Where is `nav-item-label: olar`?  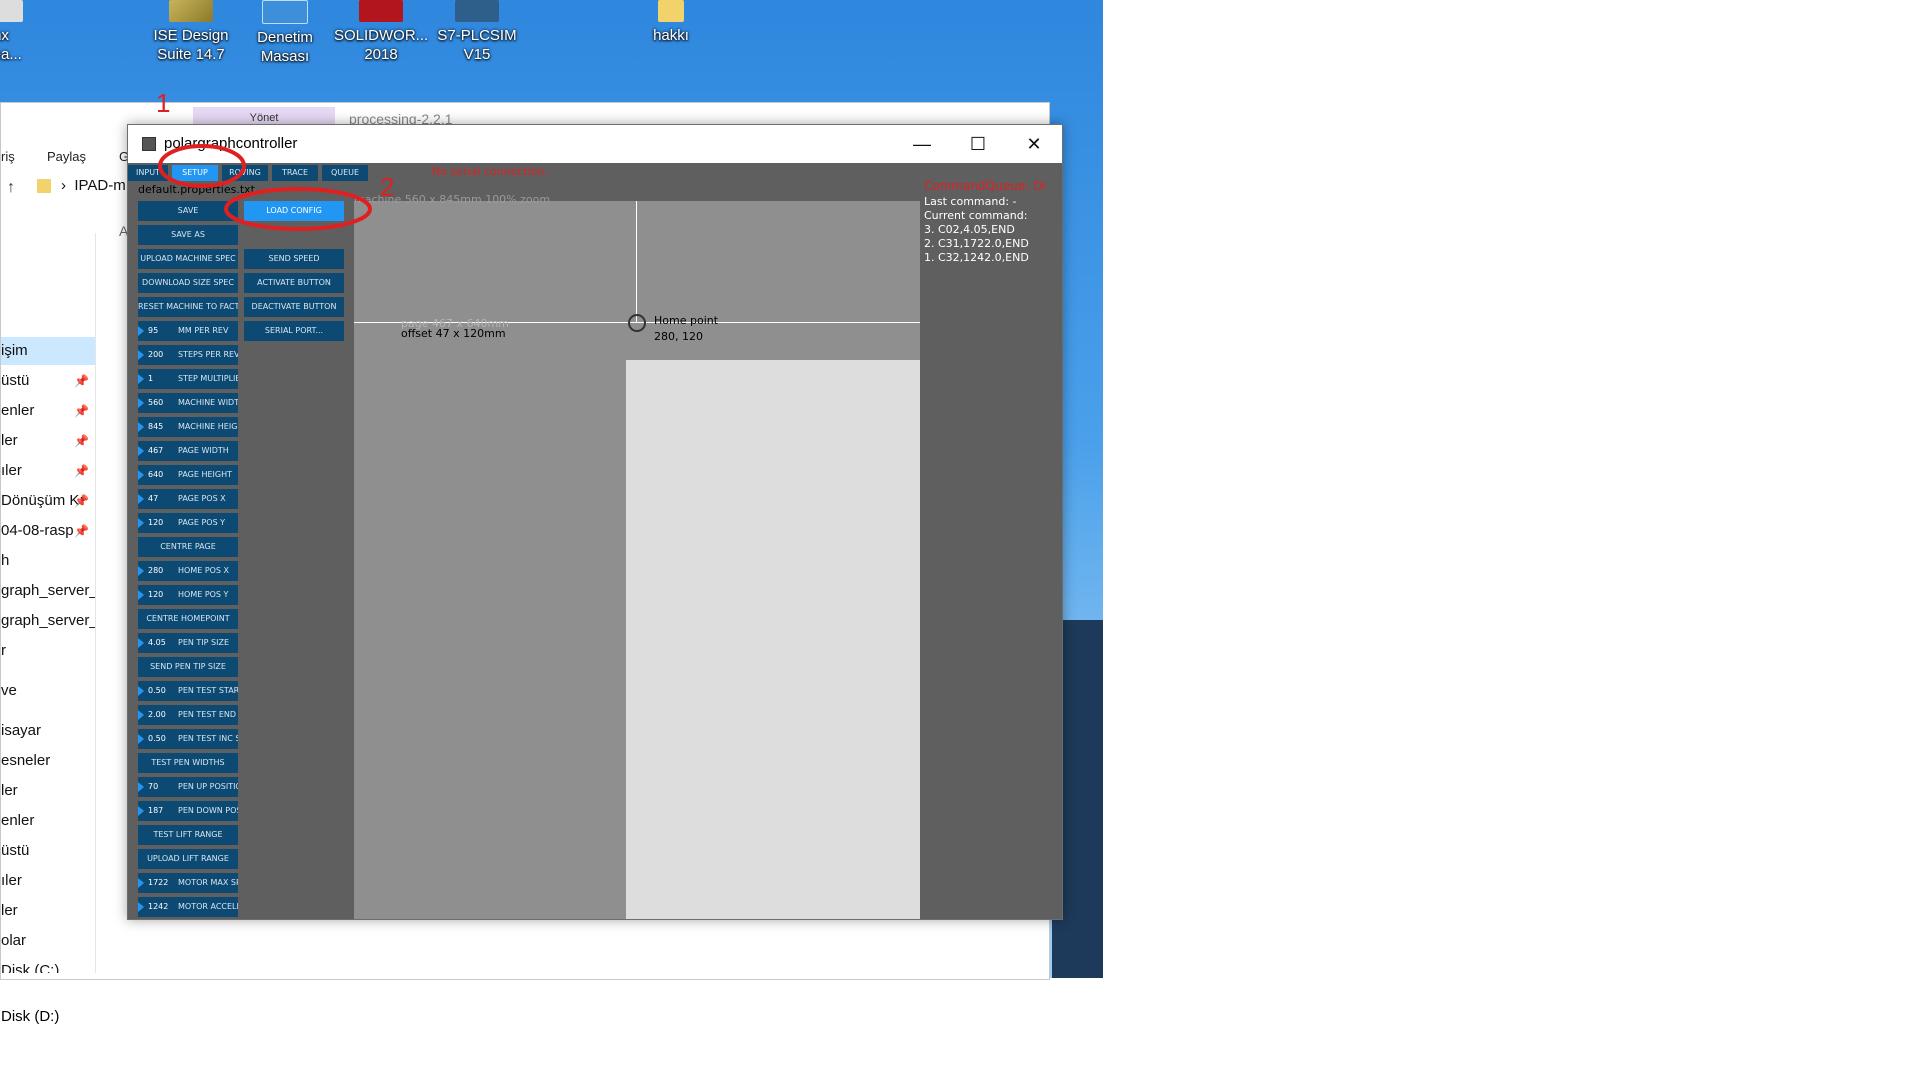 nav-item-label: olar is located at coordinates (14, 940).